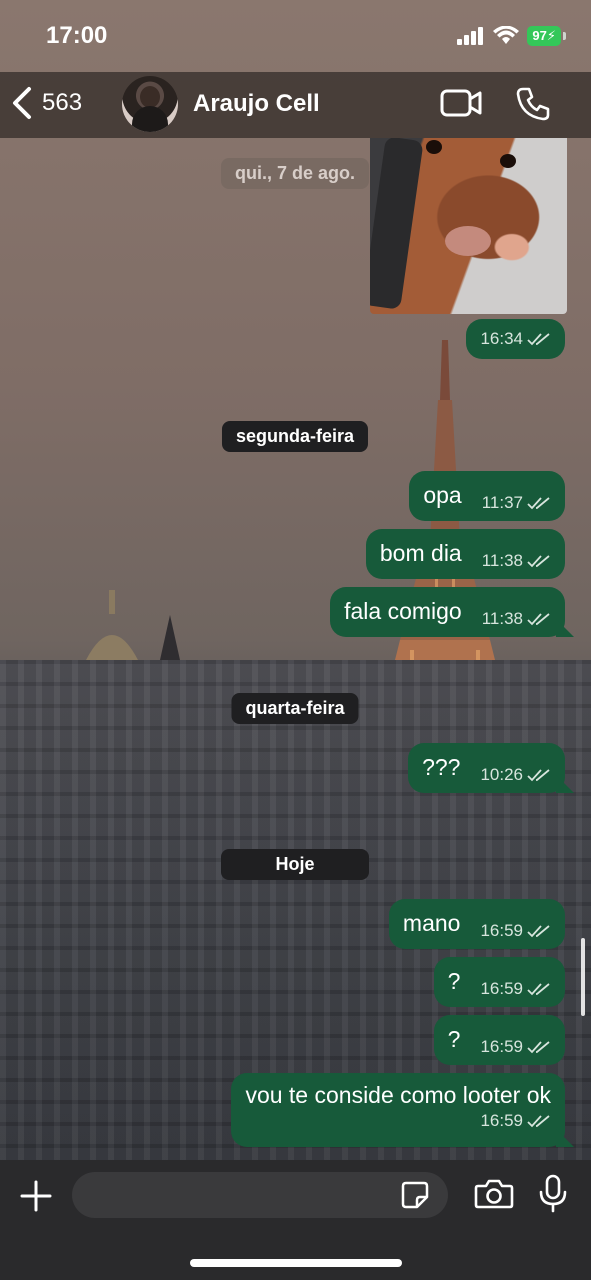 The width and height of the screenshot is (591, 1280). What do you see at coordinates (461, 103) in the screenshot?
I see `video-call-icon` at bounding box center [461, 103].